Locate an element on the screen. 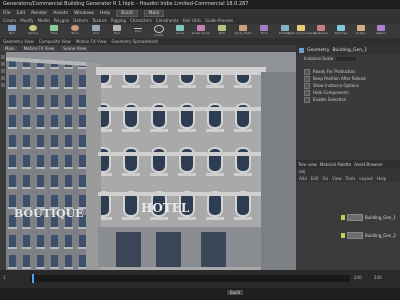 Image resolution: width=400 pixels, height=300 pixels. particles-tab: Particles is located at coordinates (341, 31).